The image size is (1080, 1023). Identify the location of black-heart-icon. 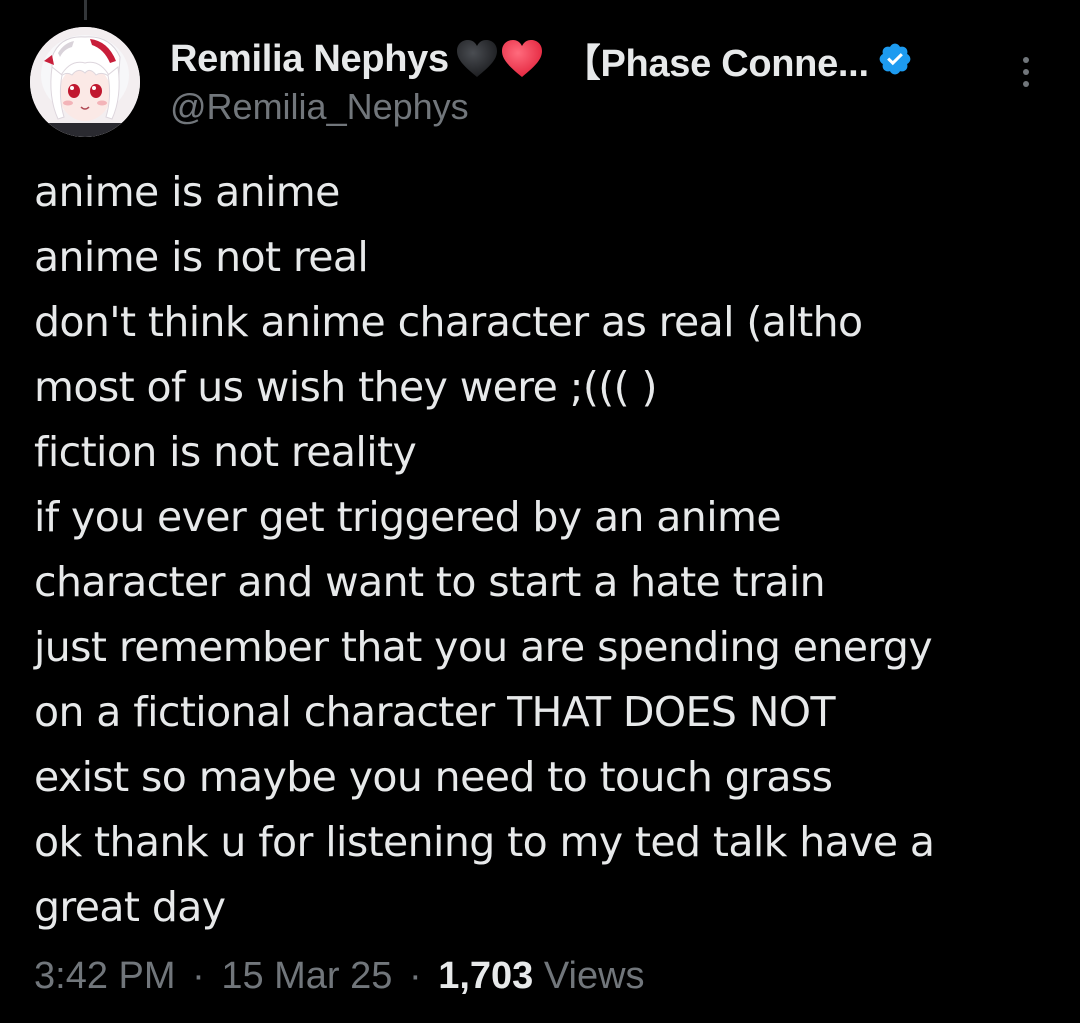
(477, 59).